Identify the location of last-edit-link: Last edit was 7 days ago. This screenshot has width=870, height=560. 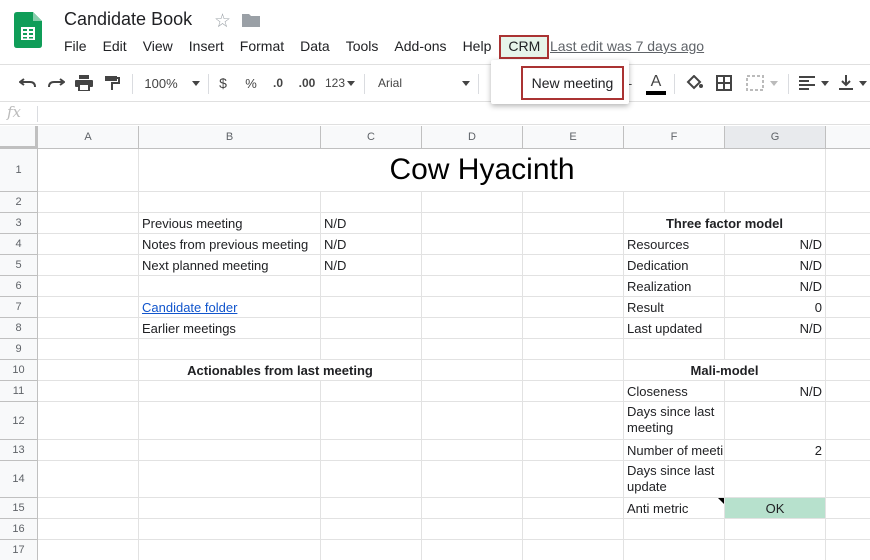
(627, 46).